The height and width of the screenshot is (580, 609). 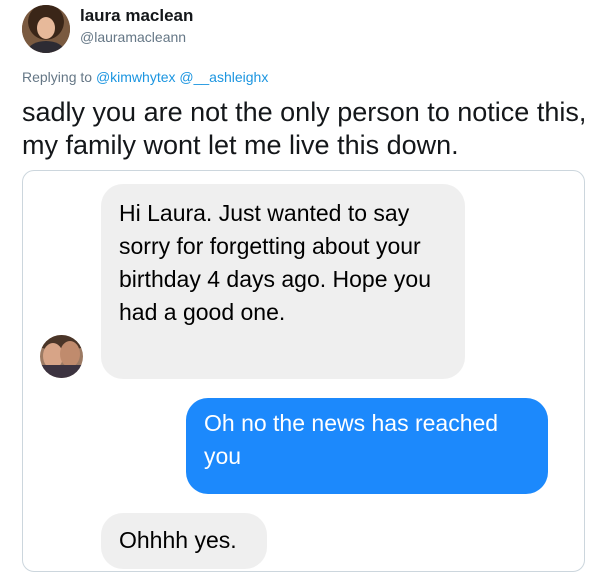 I want to click on contact-avatar, so click(x=61, y=356).